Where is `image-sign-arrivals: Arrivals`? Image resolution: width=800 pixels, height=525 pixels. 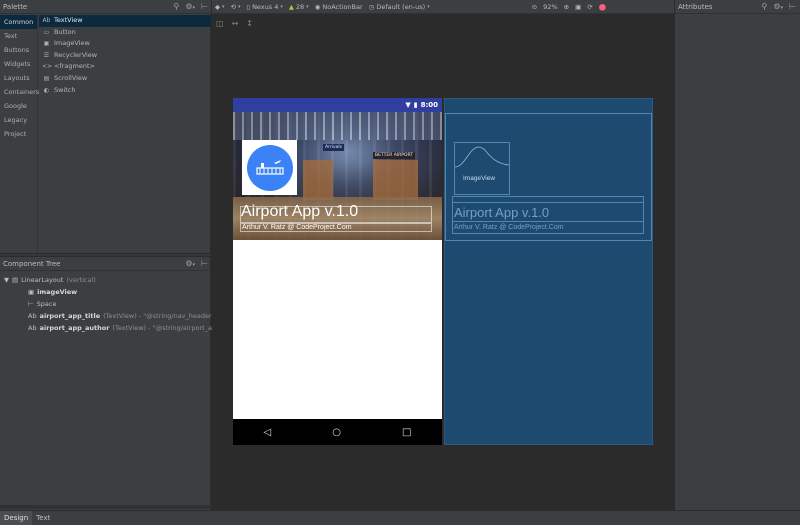 image-sign-arrivals: Arrivals is located at coordinates (333, 147).